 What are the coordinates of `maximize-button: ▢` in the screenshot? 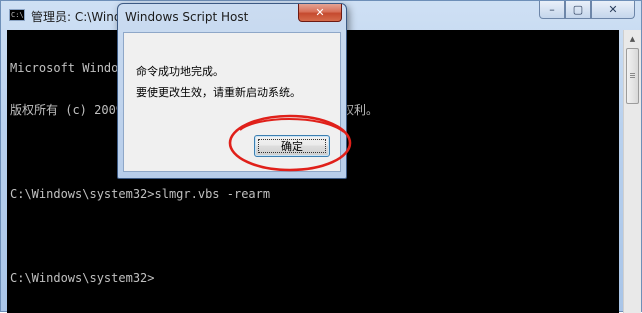 It's located at (578, 10).